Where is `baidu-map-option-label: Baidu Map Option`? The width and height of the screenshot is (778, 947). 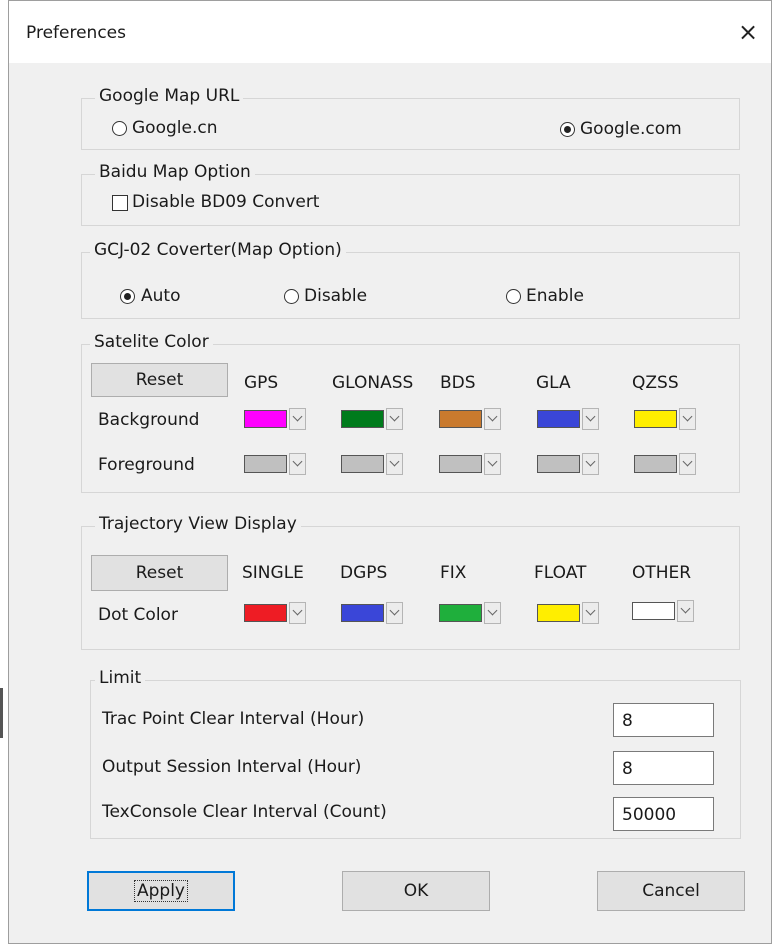
baidu-map-option-label: Baidu Map Option is located at coordinates (175, 172).